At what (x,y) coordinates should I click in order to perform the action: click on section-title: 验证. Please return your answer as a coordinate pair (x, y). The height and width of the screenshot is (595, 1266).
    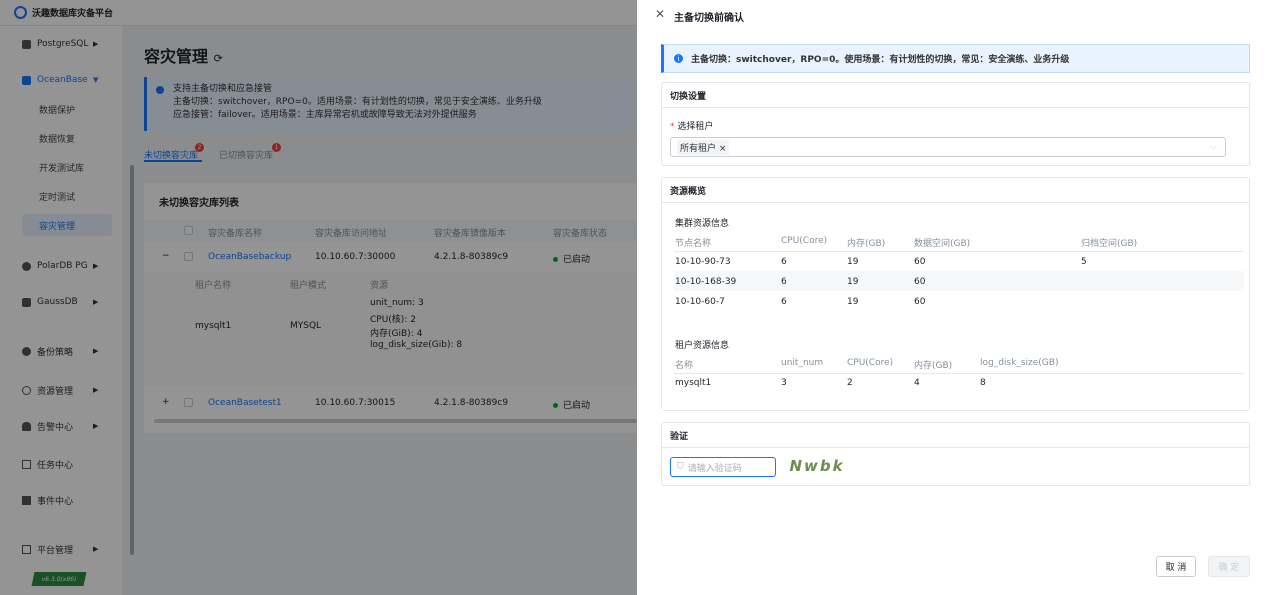
    Looking at the image, I should click on (955, 435).